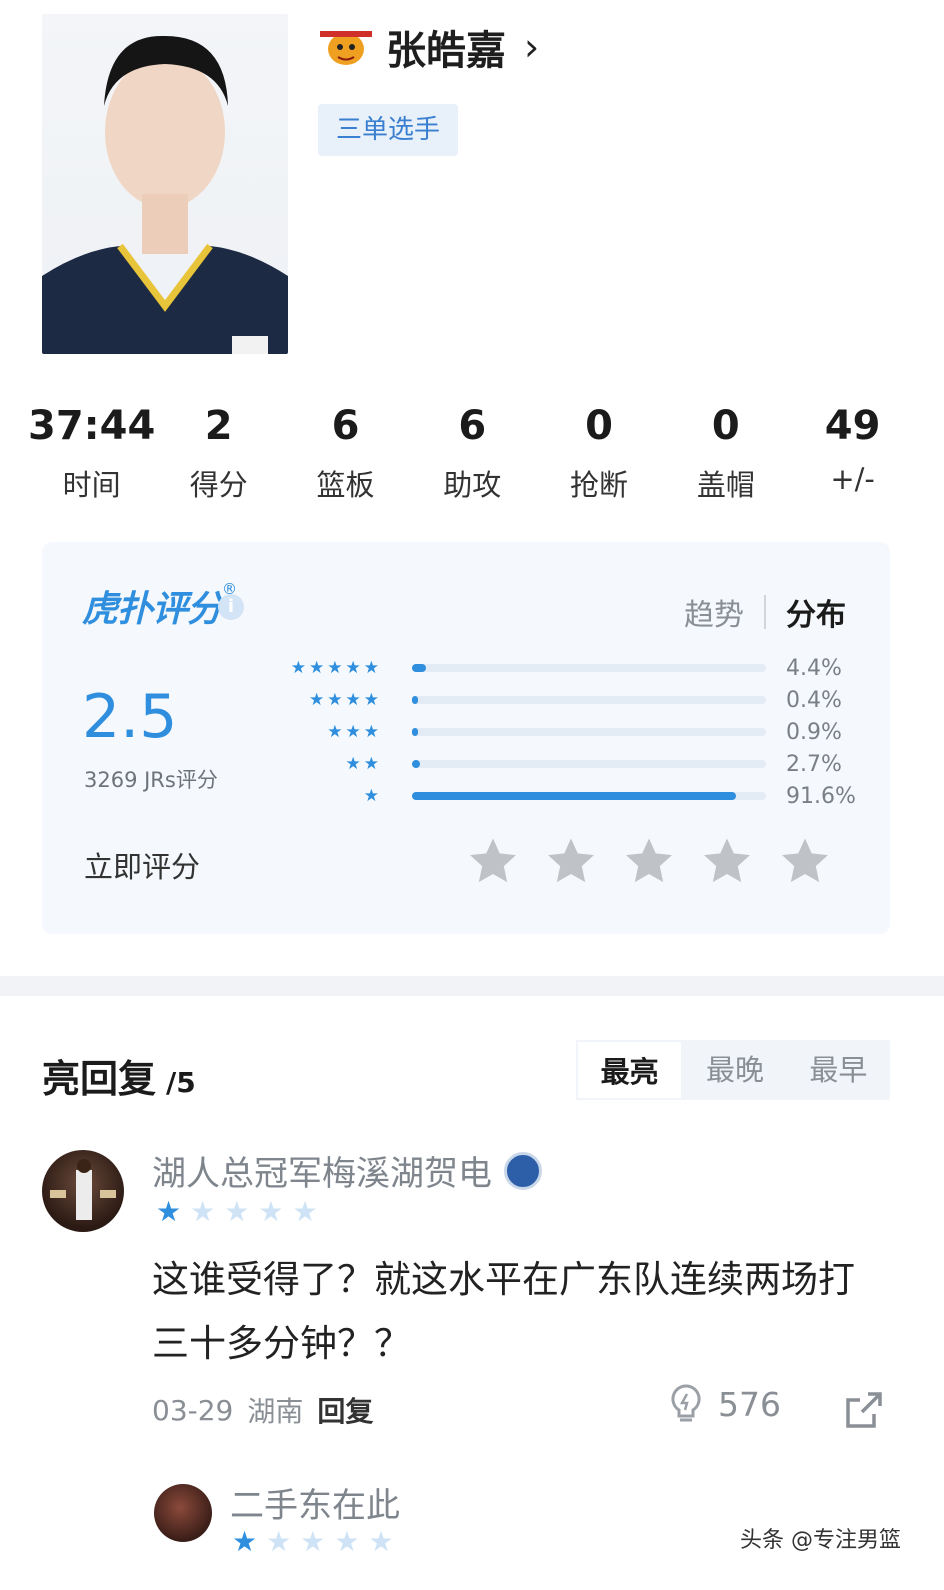  Describe the element at coordinates (336, 668) in the screenshot. I see `star-level-icons: ★★★★★` at that location.